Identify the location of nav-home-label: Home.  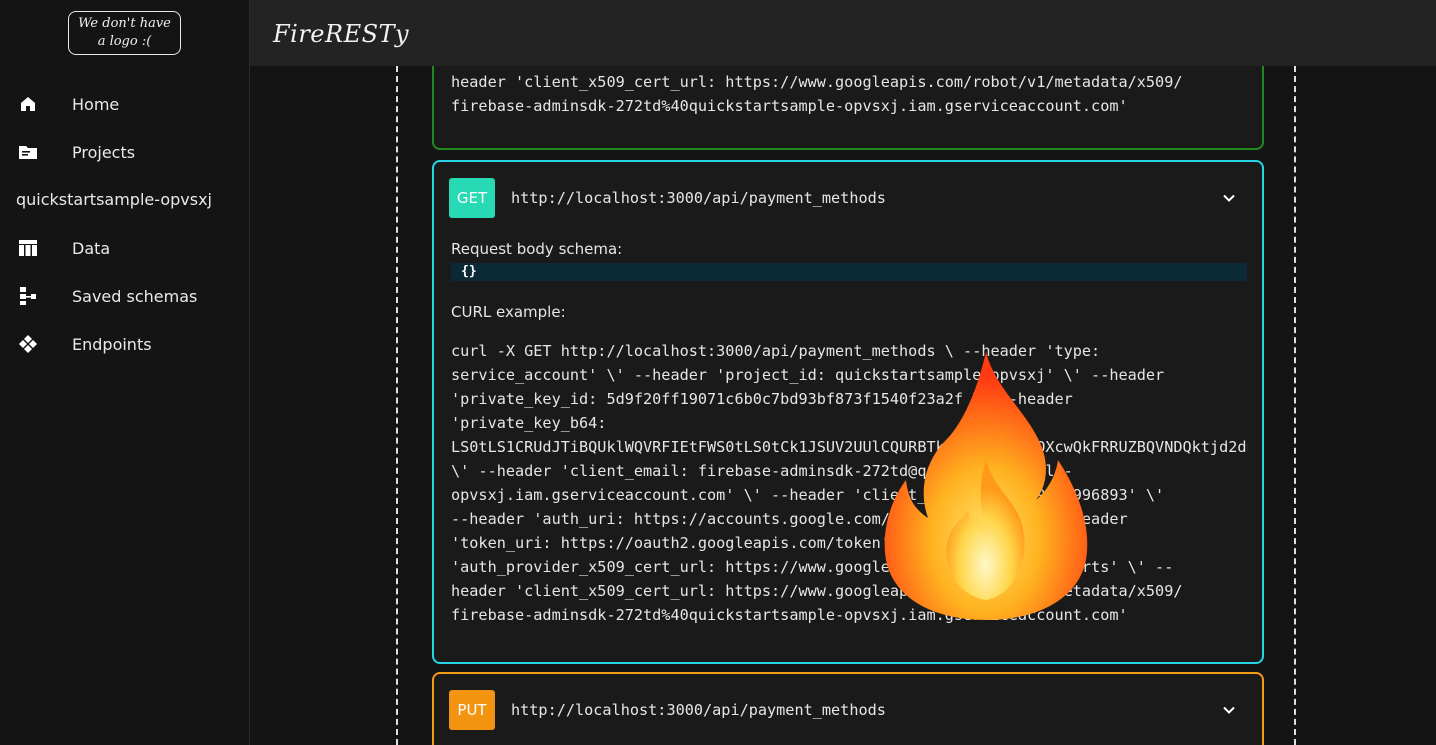
(96, 104).